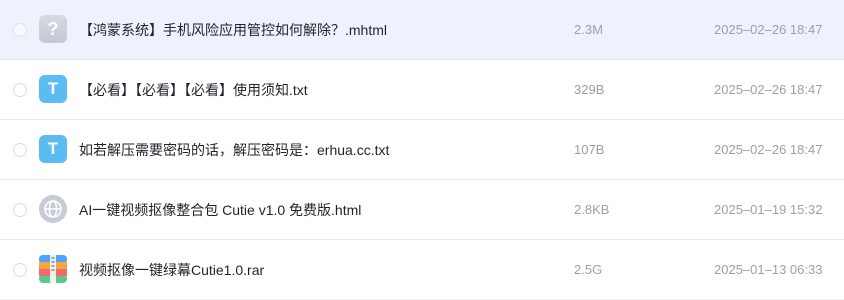  I want to click on file-name: 视频抠像一键绿幕Cutie1.0.rar, so click(171, 270).